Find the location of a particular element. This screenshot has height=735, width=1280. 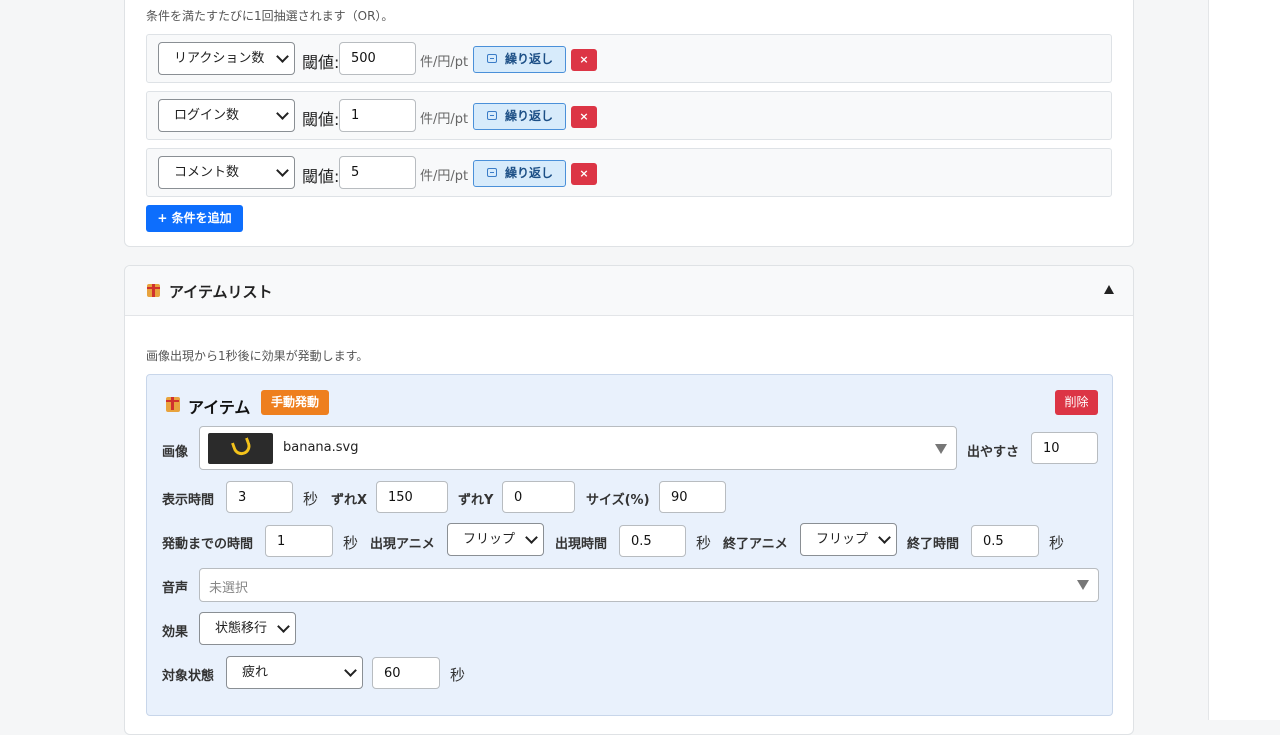

effect-select: 状態移行 is located at coordinates (247, 628).